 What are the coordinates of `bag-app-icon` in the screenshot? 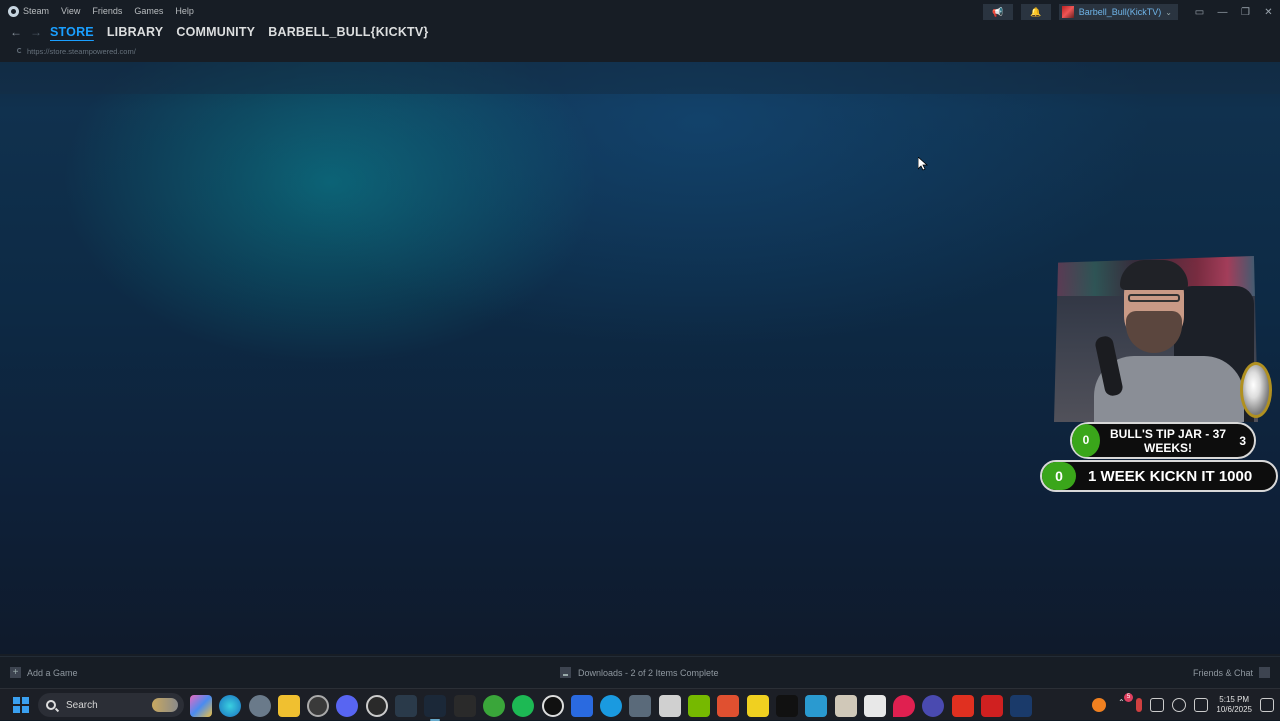 It's located at (845, 706).